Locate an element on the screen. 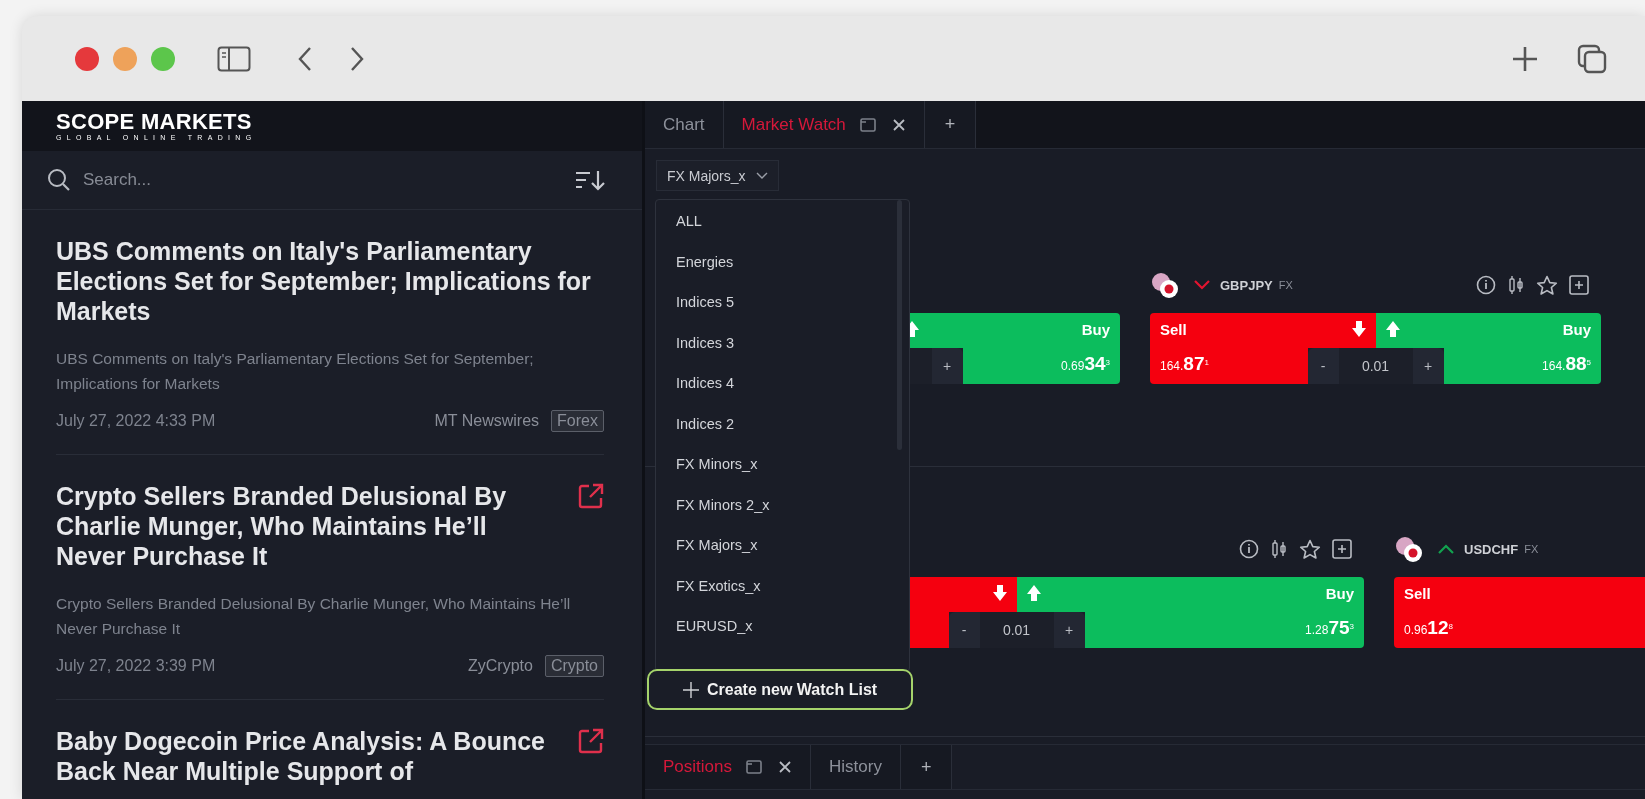 Image resolution: width=1645 pixels, height=799 pixels. sidebar-icon is located at coordinates (234, 58).